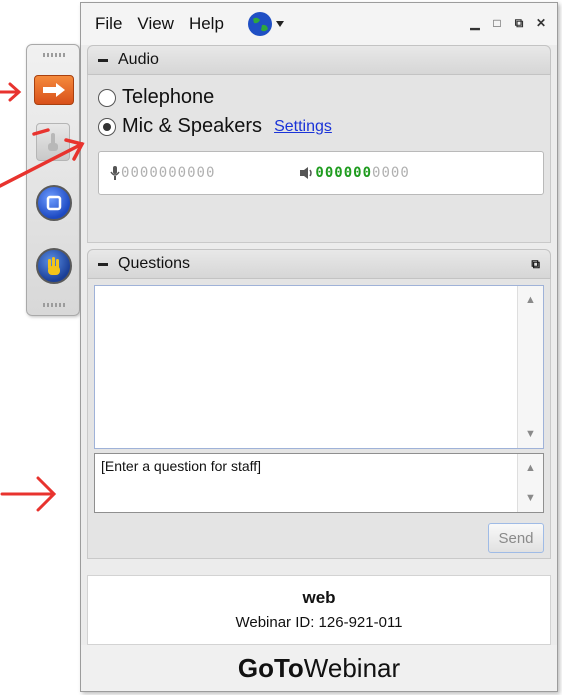 The height and width of the screenshot is (695, 562). I want to click on annotation-arrow-bottom, so click(28, 494).